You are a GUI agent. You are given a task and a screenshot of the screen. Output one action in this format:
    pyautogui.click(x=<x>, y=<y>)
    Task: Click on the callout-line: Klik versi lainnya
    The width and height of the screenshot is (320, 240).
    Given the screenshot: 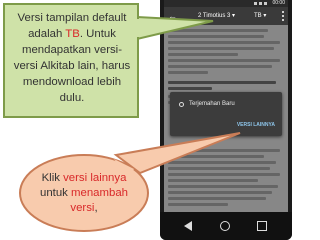 What is the action you would take?
    pyautogui.click(x=84, y=178)
    